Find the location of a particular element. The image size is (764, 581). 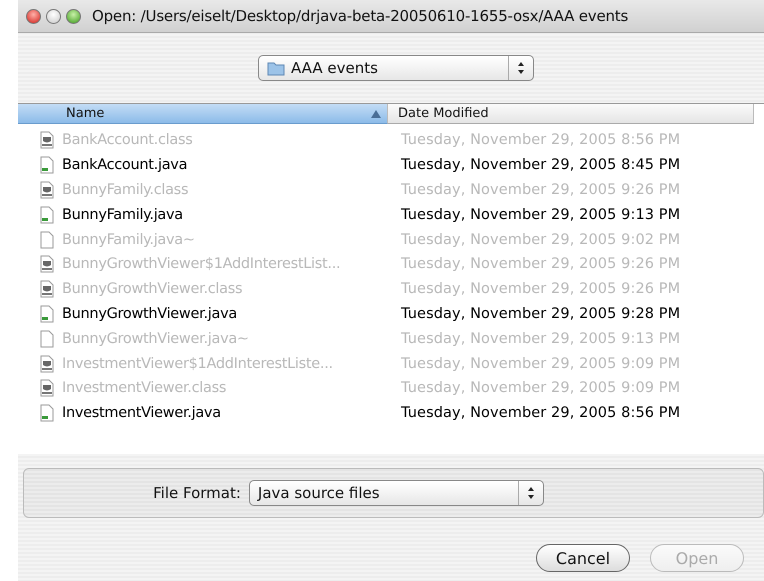

dialog-button: Cancel is located at coordinates (583, 558).